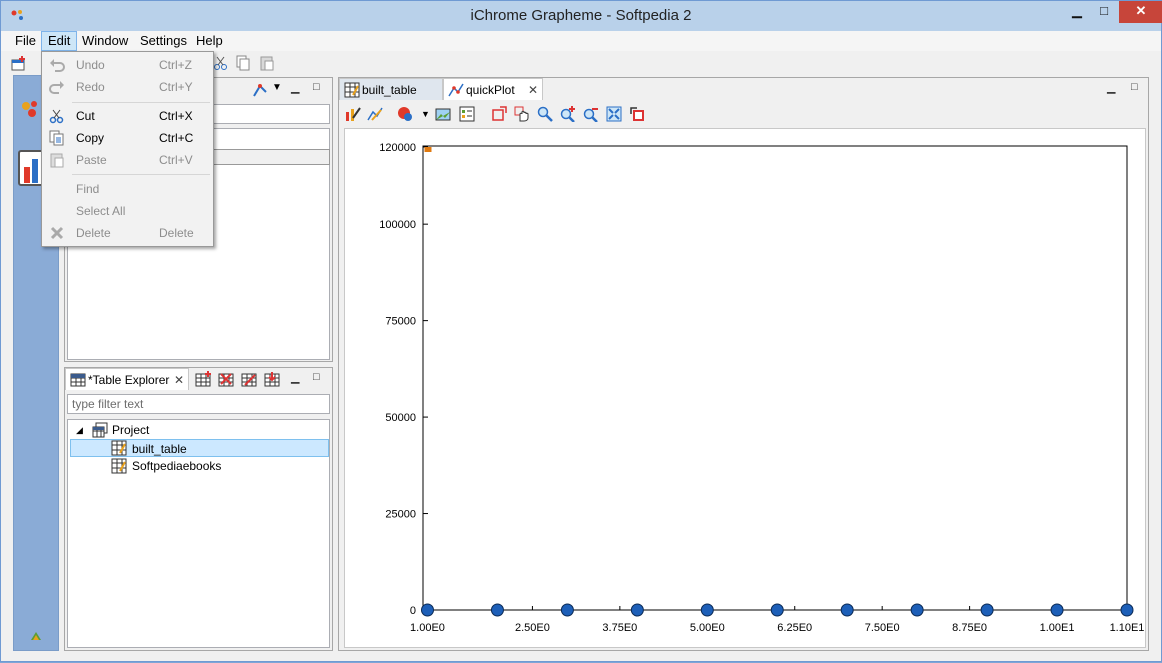  I want to click on menu-help: Help, so click(209, 41).